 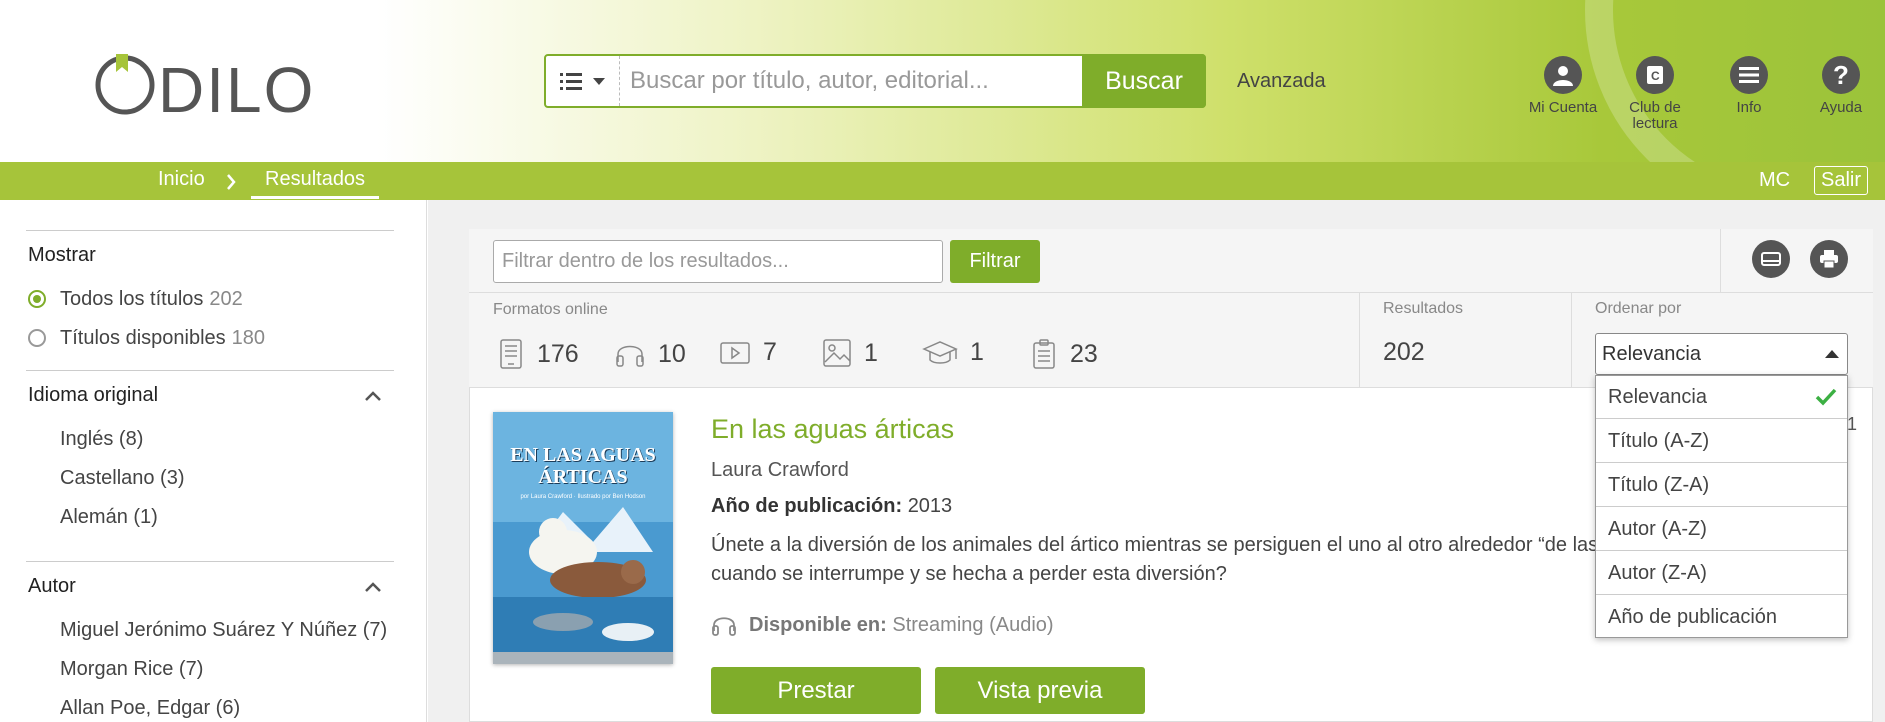 I want to click on my-account-label: Mi Cuenta, so click(x=1563, y=107).